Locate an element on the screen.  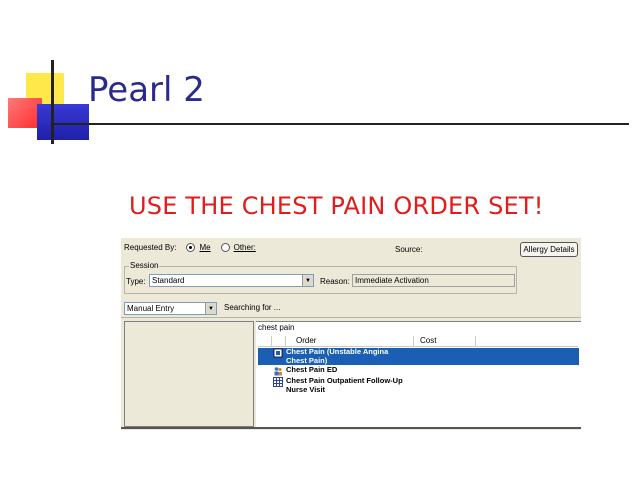
order-set-icon is located at coordinates (278, 356).